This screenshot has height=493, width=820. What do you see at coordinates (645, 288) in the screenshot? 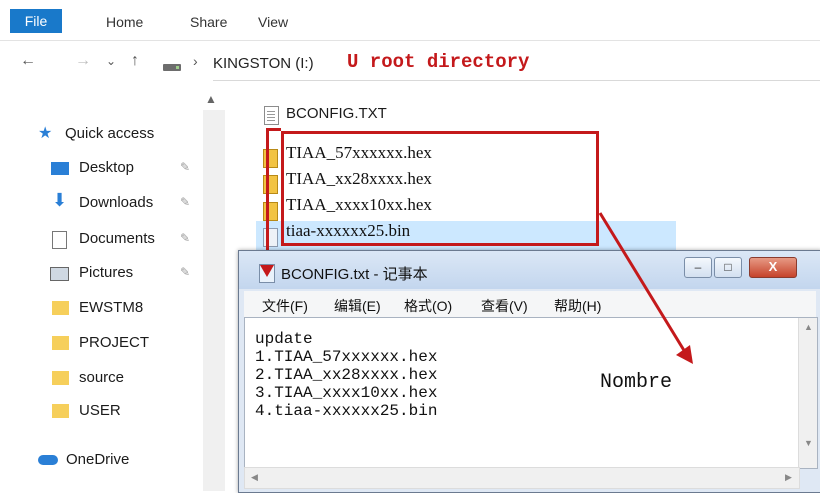
I see `annotation-arrow` at bounding box center [645, 288].